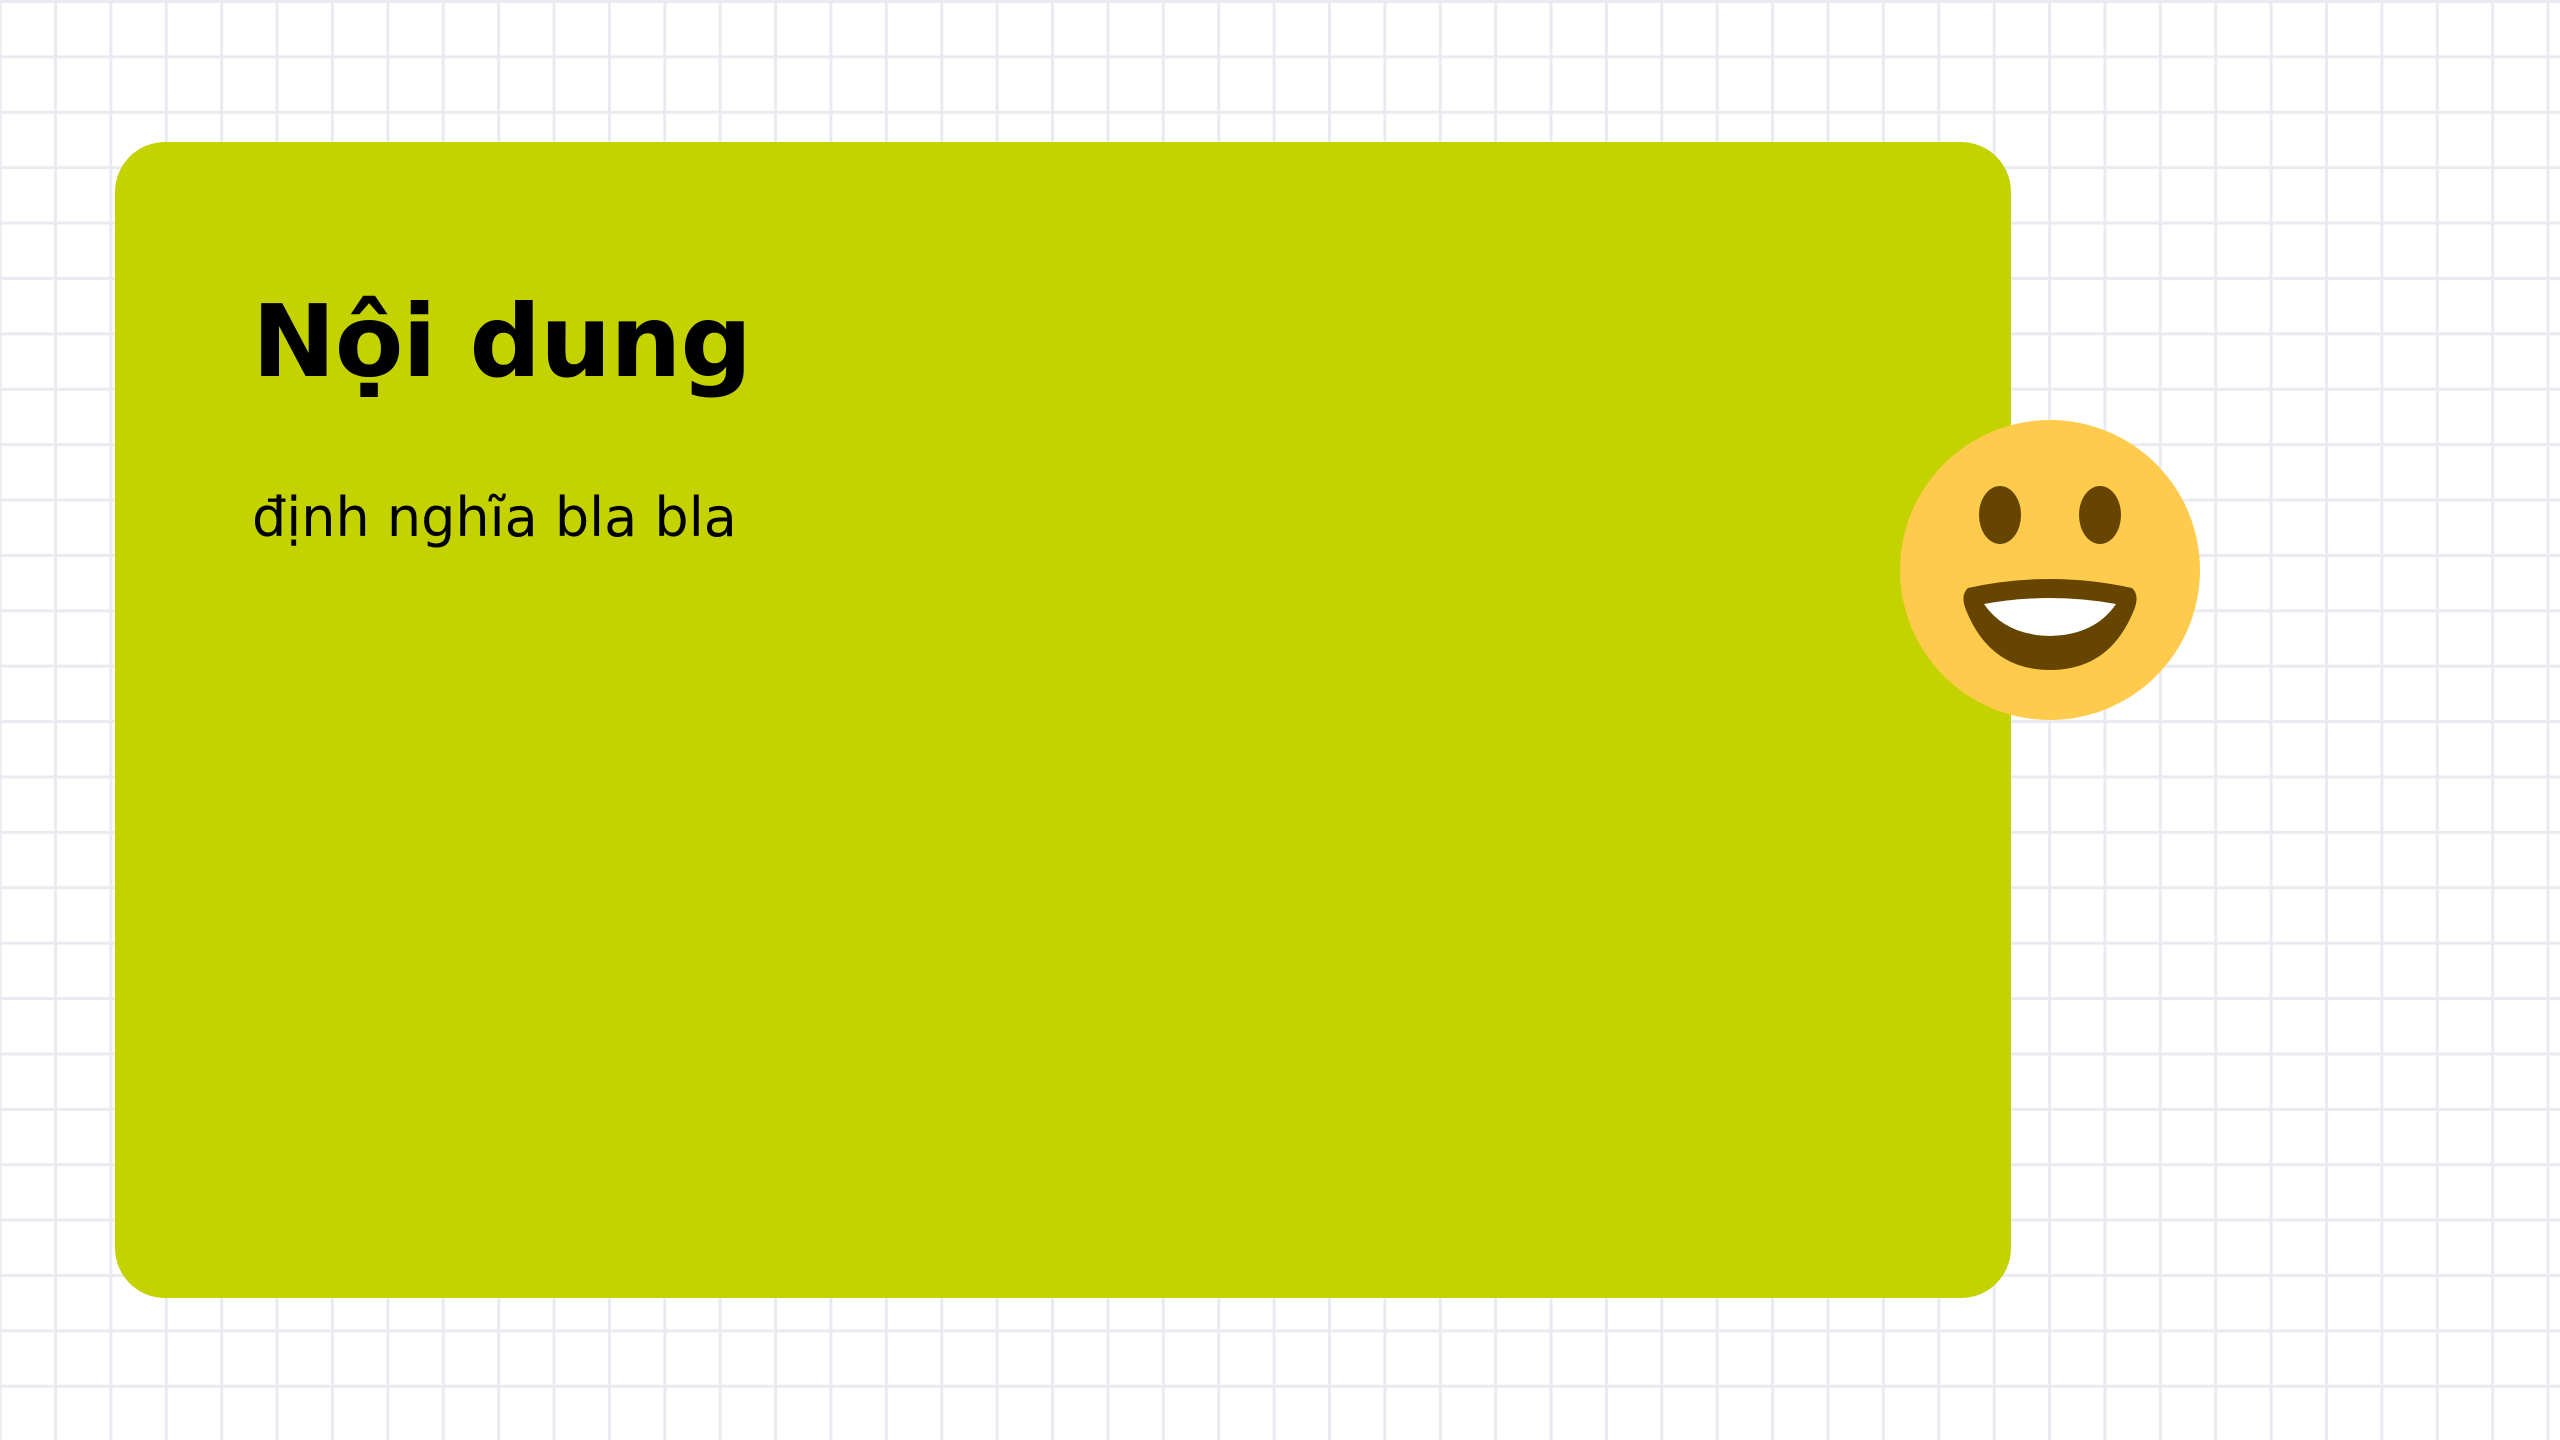  I want to click on emoji-face, so click(2050, 570).